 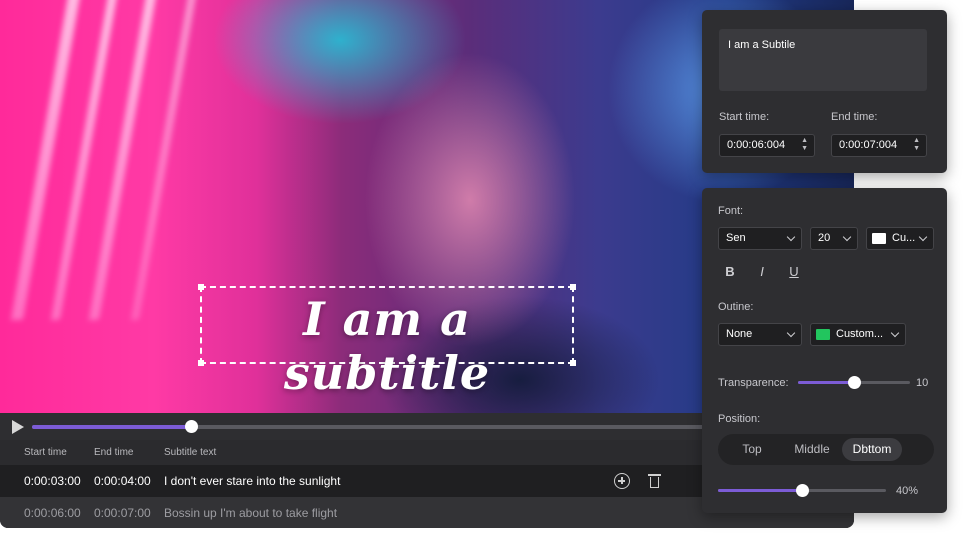 I want to click on transparence-value: 10, so click(x=922, y=383).